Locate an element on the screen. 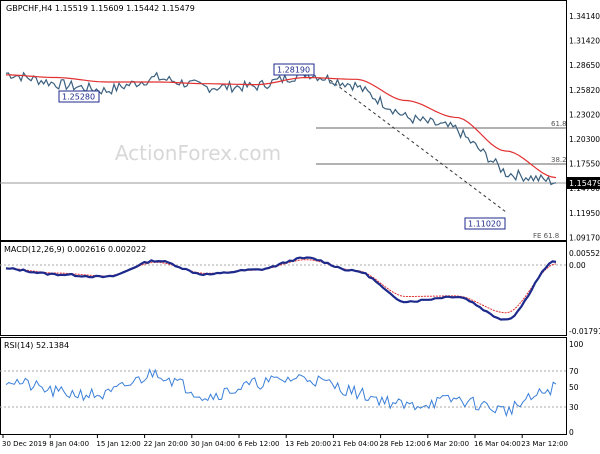 Image resolution: width=600 pixels, height=454 pixels. price-axis-label: 1.11950 is located at coordinates (584, 213).